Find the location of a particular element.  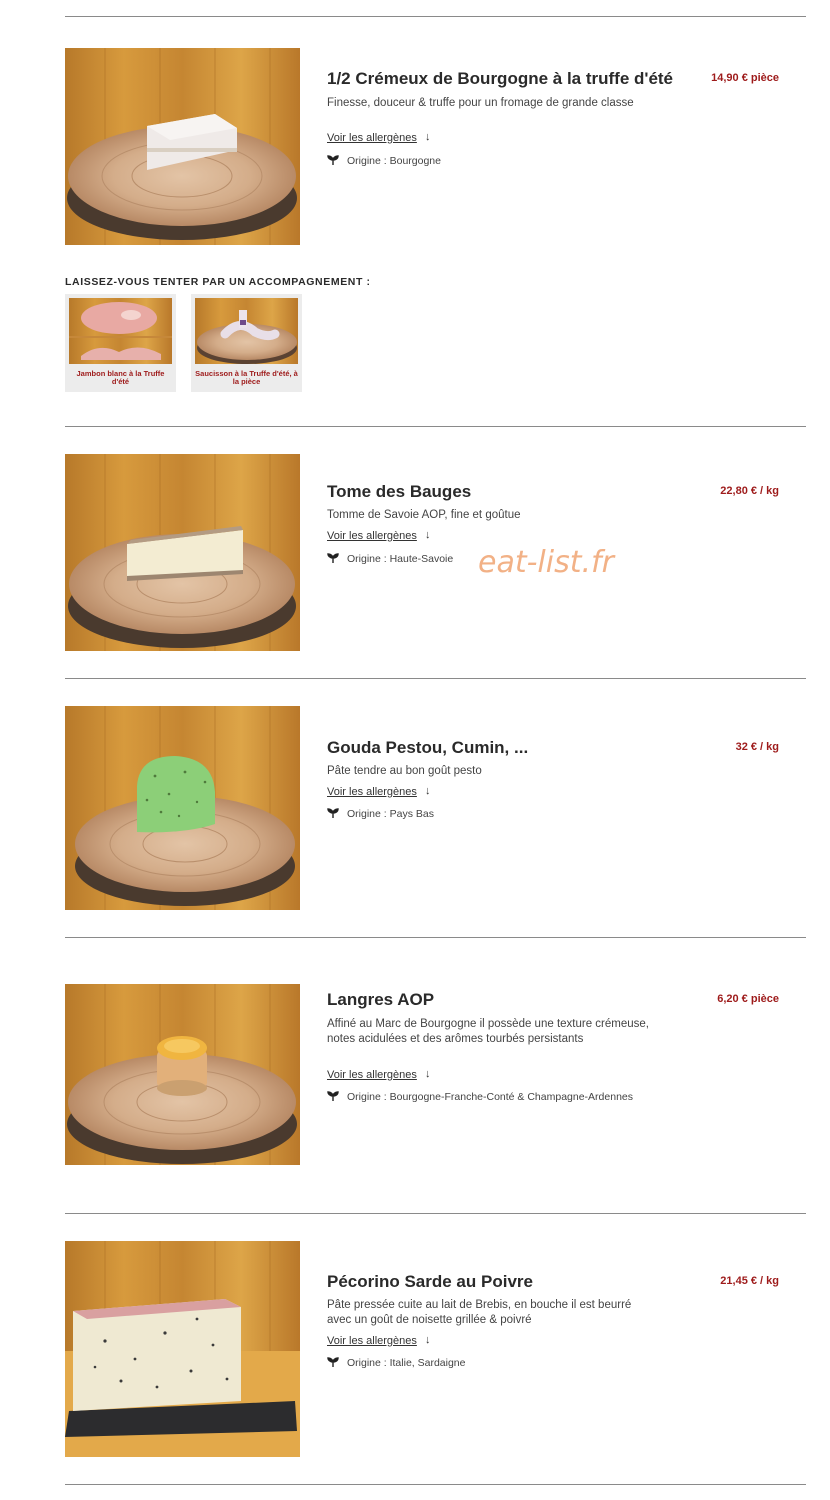

product-name: Tome des Bauges is located at coordinates (399, 491).